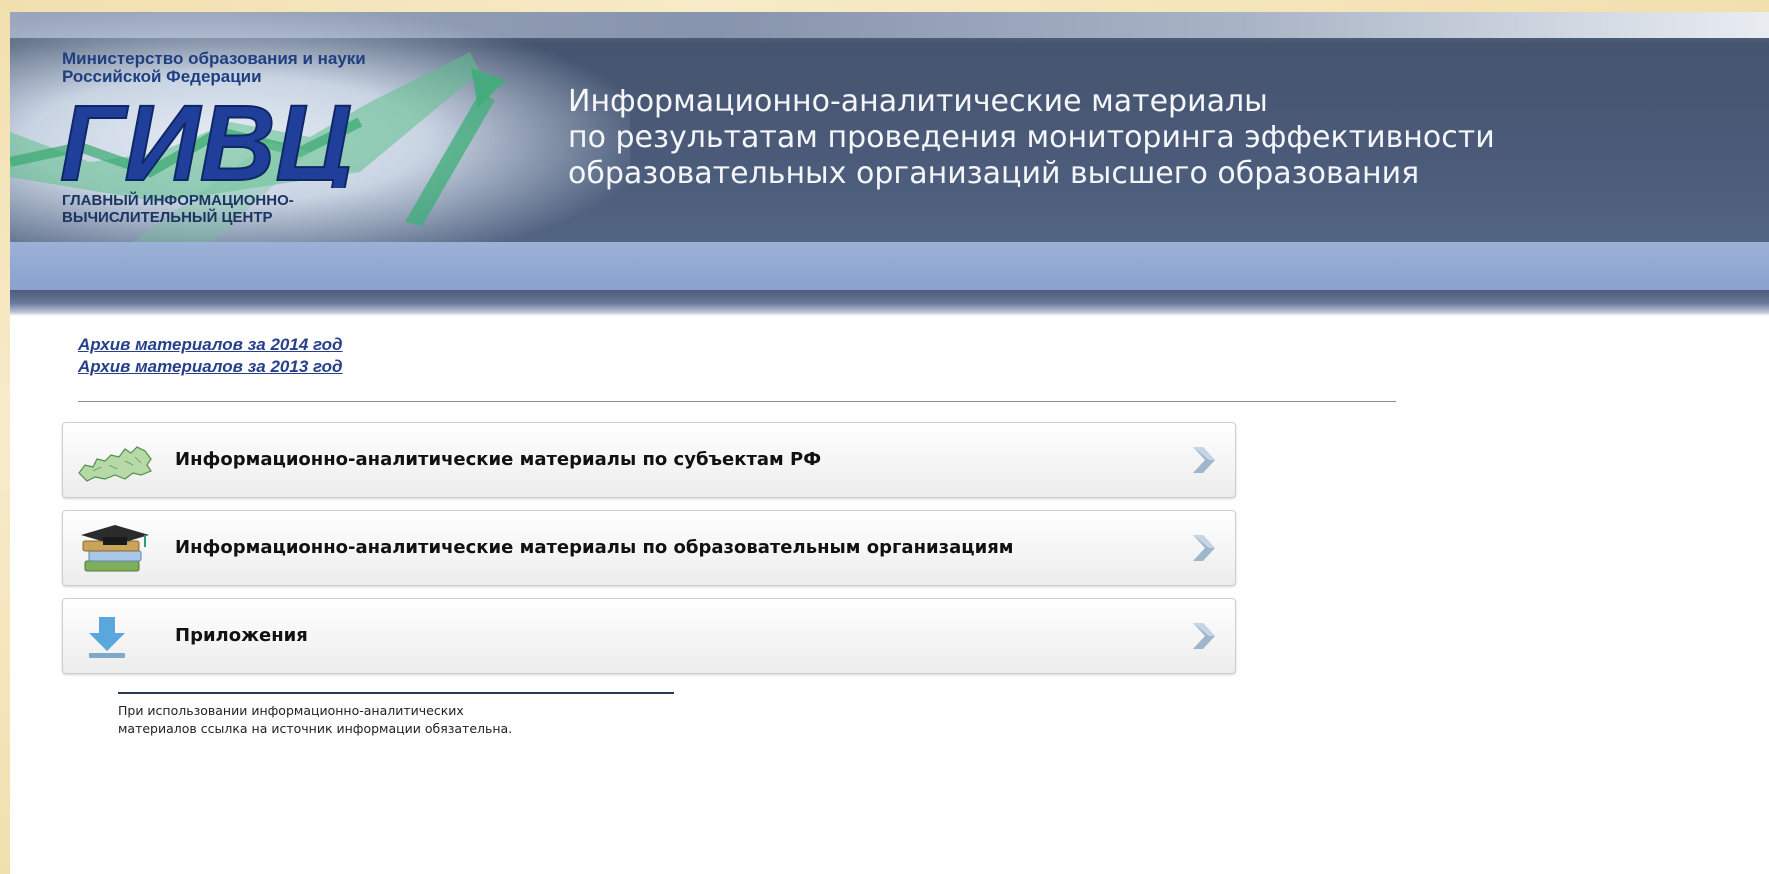 The height and width of the screenshot is (874, 1769). I want to click on menu-item-label: Приложения, so click(241, 635).